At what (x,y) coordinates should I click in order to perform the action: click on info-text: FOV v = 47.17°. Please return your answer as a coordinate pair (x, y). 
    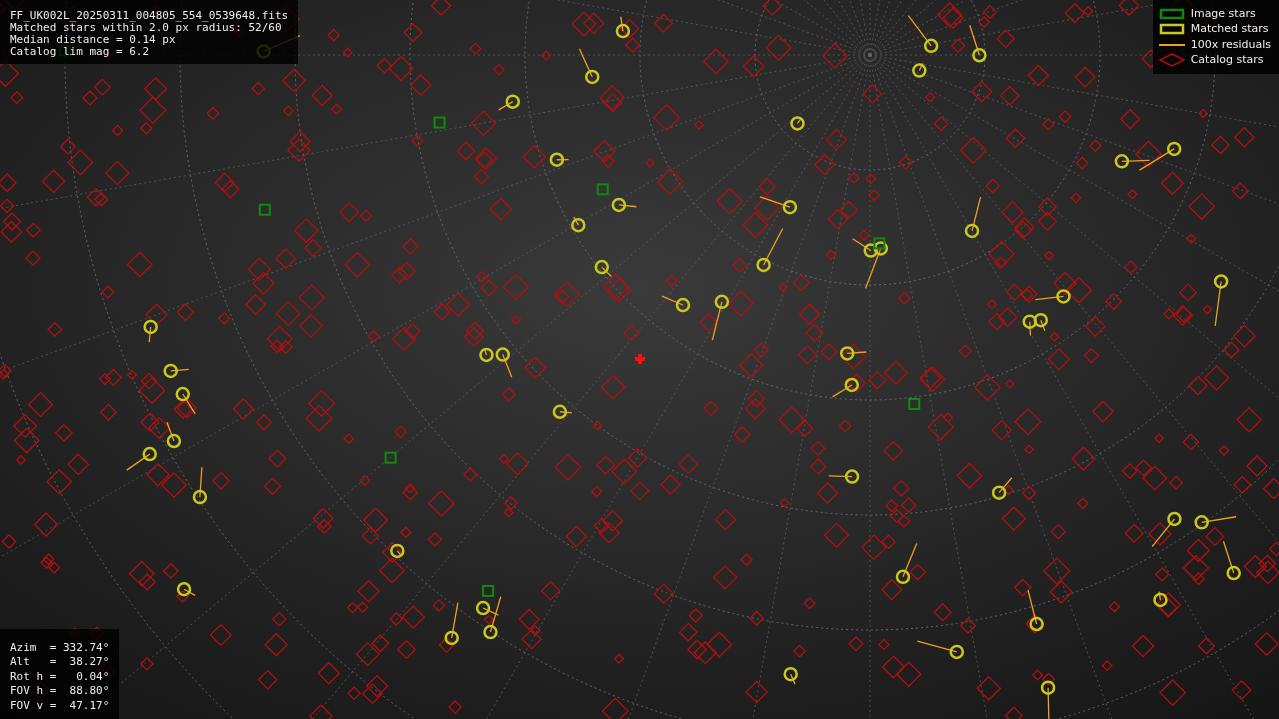
    Looking at the image, I should click on (60, 705).